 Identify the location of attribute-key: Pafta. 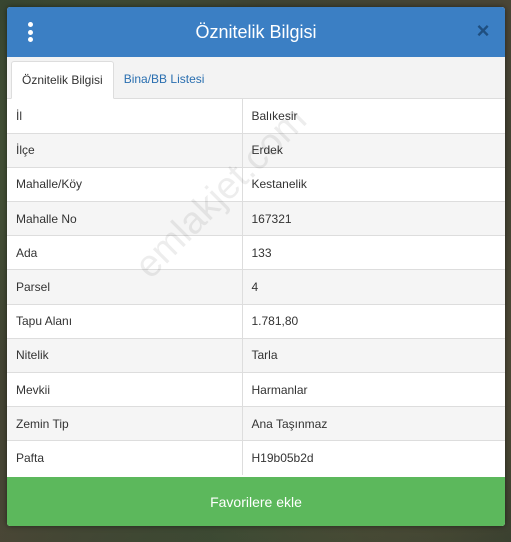
(125, 458).